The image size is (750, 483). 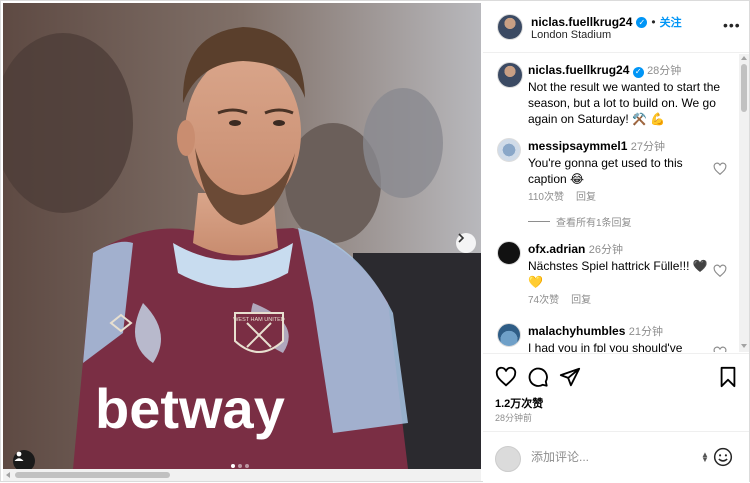 I want to click on author-username: niclas.fuellkrug24, so click(x=581, y=22).